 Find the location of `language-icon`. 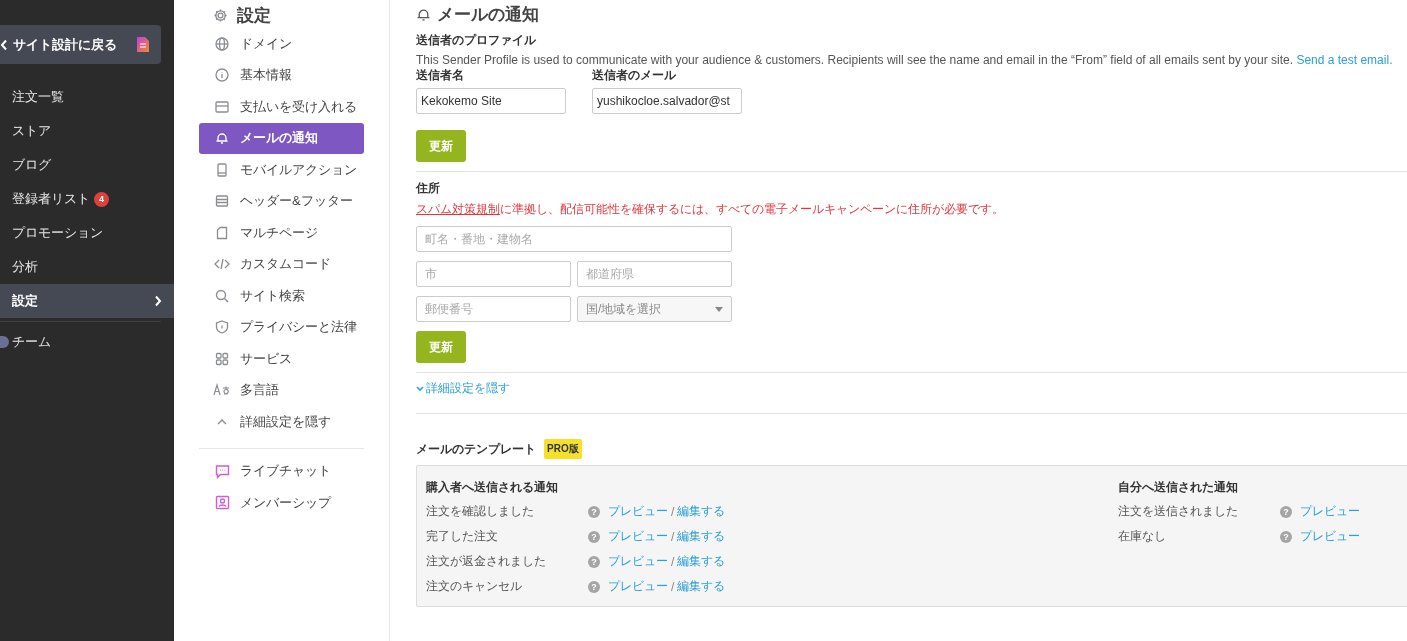

language-icon is located at coordinates (222, 390).